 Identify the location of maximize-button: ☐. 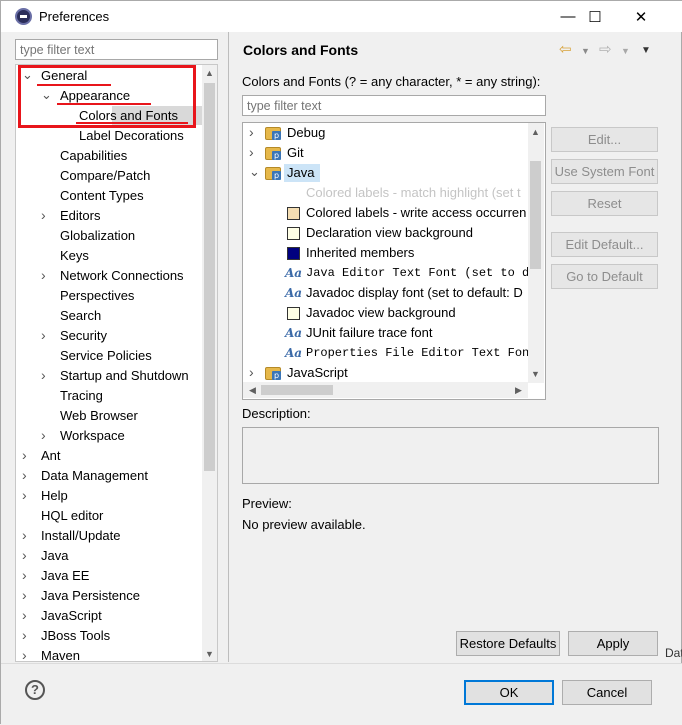
(595, 16).